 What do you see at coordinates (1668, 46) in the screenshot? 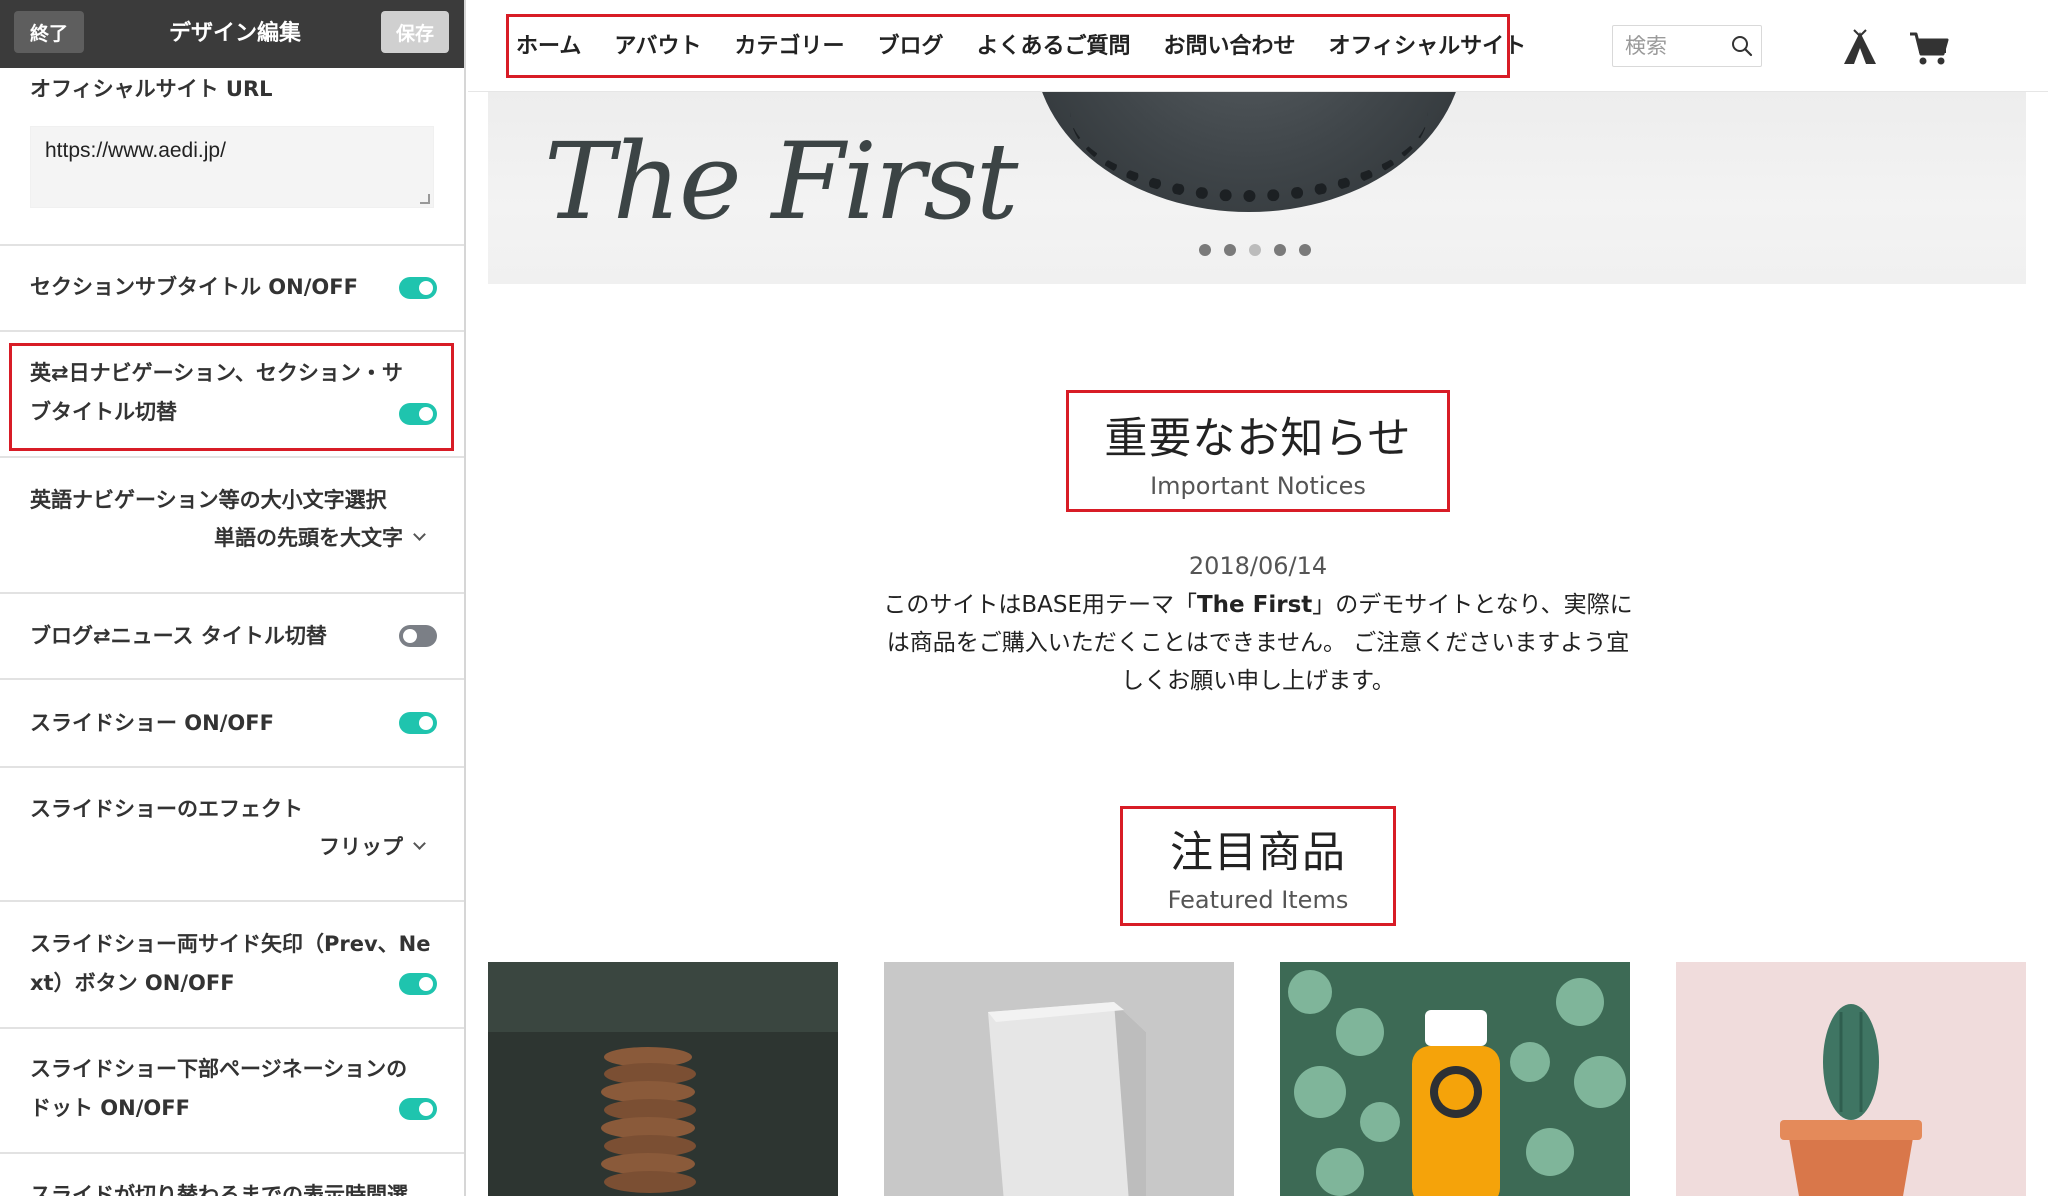
I see `search-input` at bounding box center [1668, 46].